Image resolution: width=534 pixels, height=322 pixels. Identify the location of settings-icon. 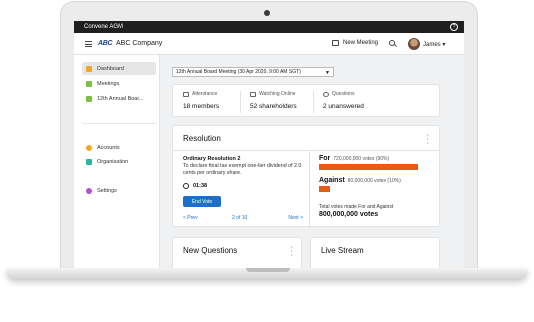
(89, 190).